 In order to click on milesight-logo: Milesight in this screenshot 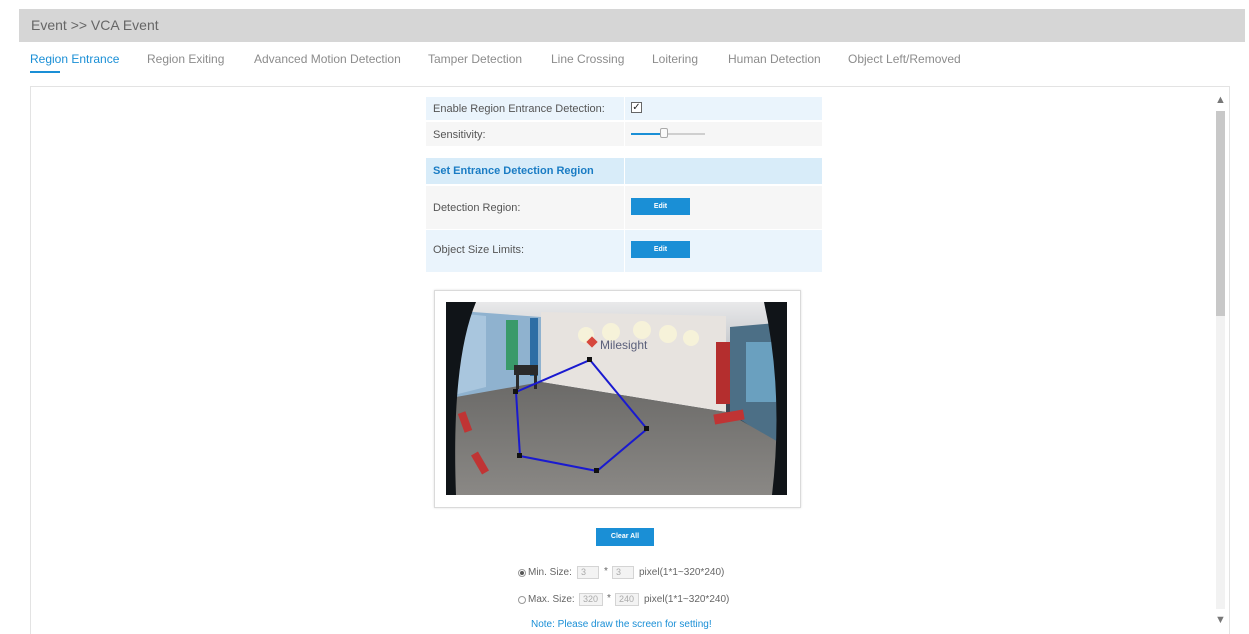, I will do `click(624, 345)`.